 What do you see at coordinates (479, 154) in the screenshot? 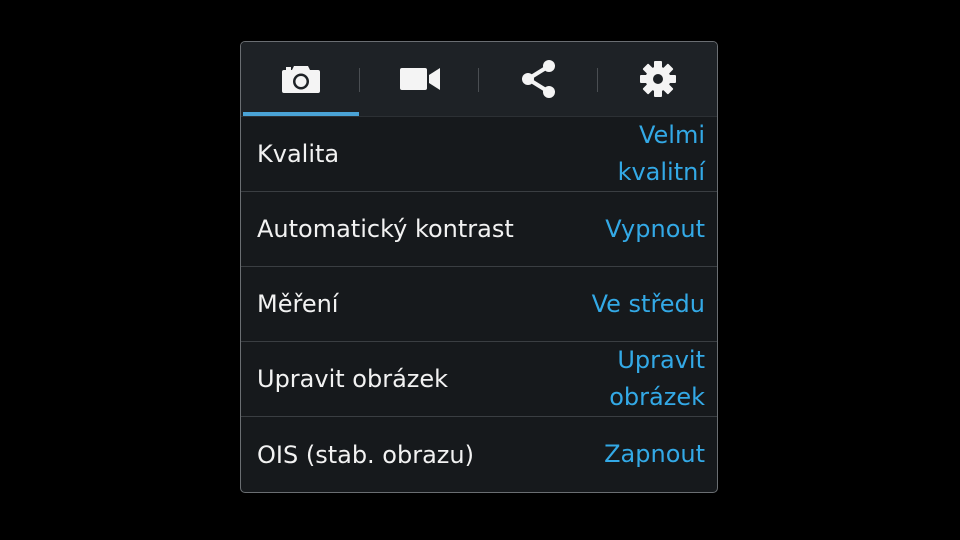
I see `setting-quality: Kvalita Velmi kvalitní` at bounding box center [479, 154].